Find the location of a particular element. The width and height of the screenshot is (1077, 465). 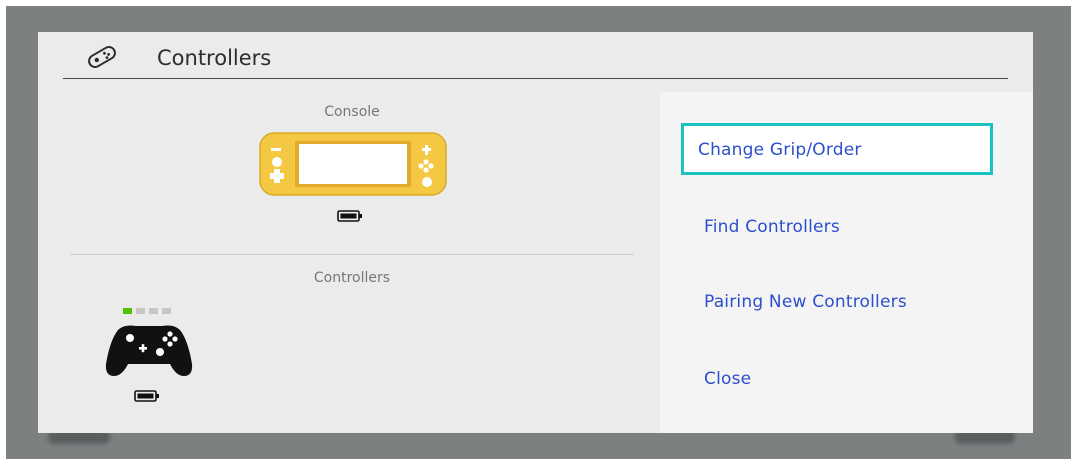

pairing-new-controllers-button: Pairing New Controllers is located at coordinates (805, 302).